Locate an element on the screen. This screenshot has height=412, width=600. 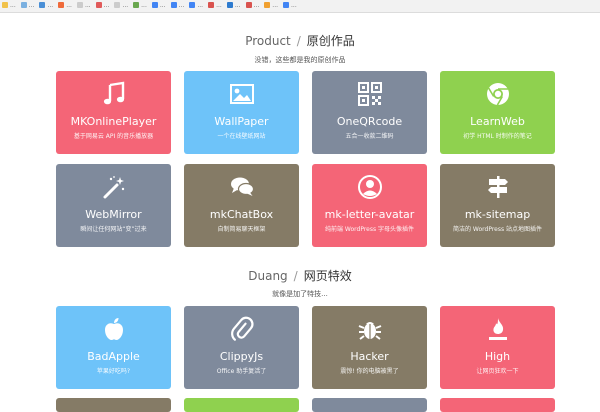
card-description: 初学 HTML 时制作的笔记 is located at coordinates (497, 136).